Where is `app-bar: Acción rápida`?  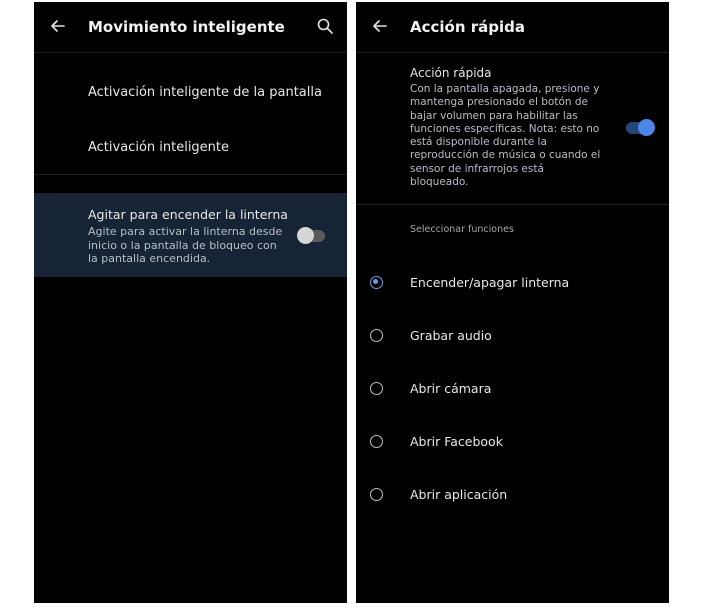 app-bar: Acción rápida is located at coordinates (512, 27).